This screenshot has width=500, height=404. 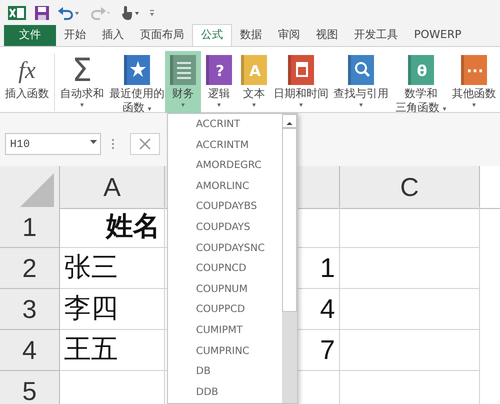 I want to click on menu-item: COUPDAYS, so click(x=224, y=228).